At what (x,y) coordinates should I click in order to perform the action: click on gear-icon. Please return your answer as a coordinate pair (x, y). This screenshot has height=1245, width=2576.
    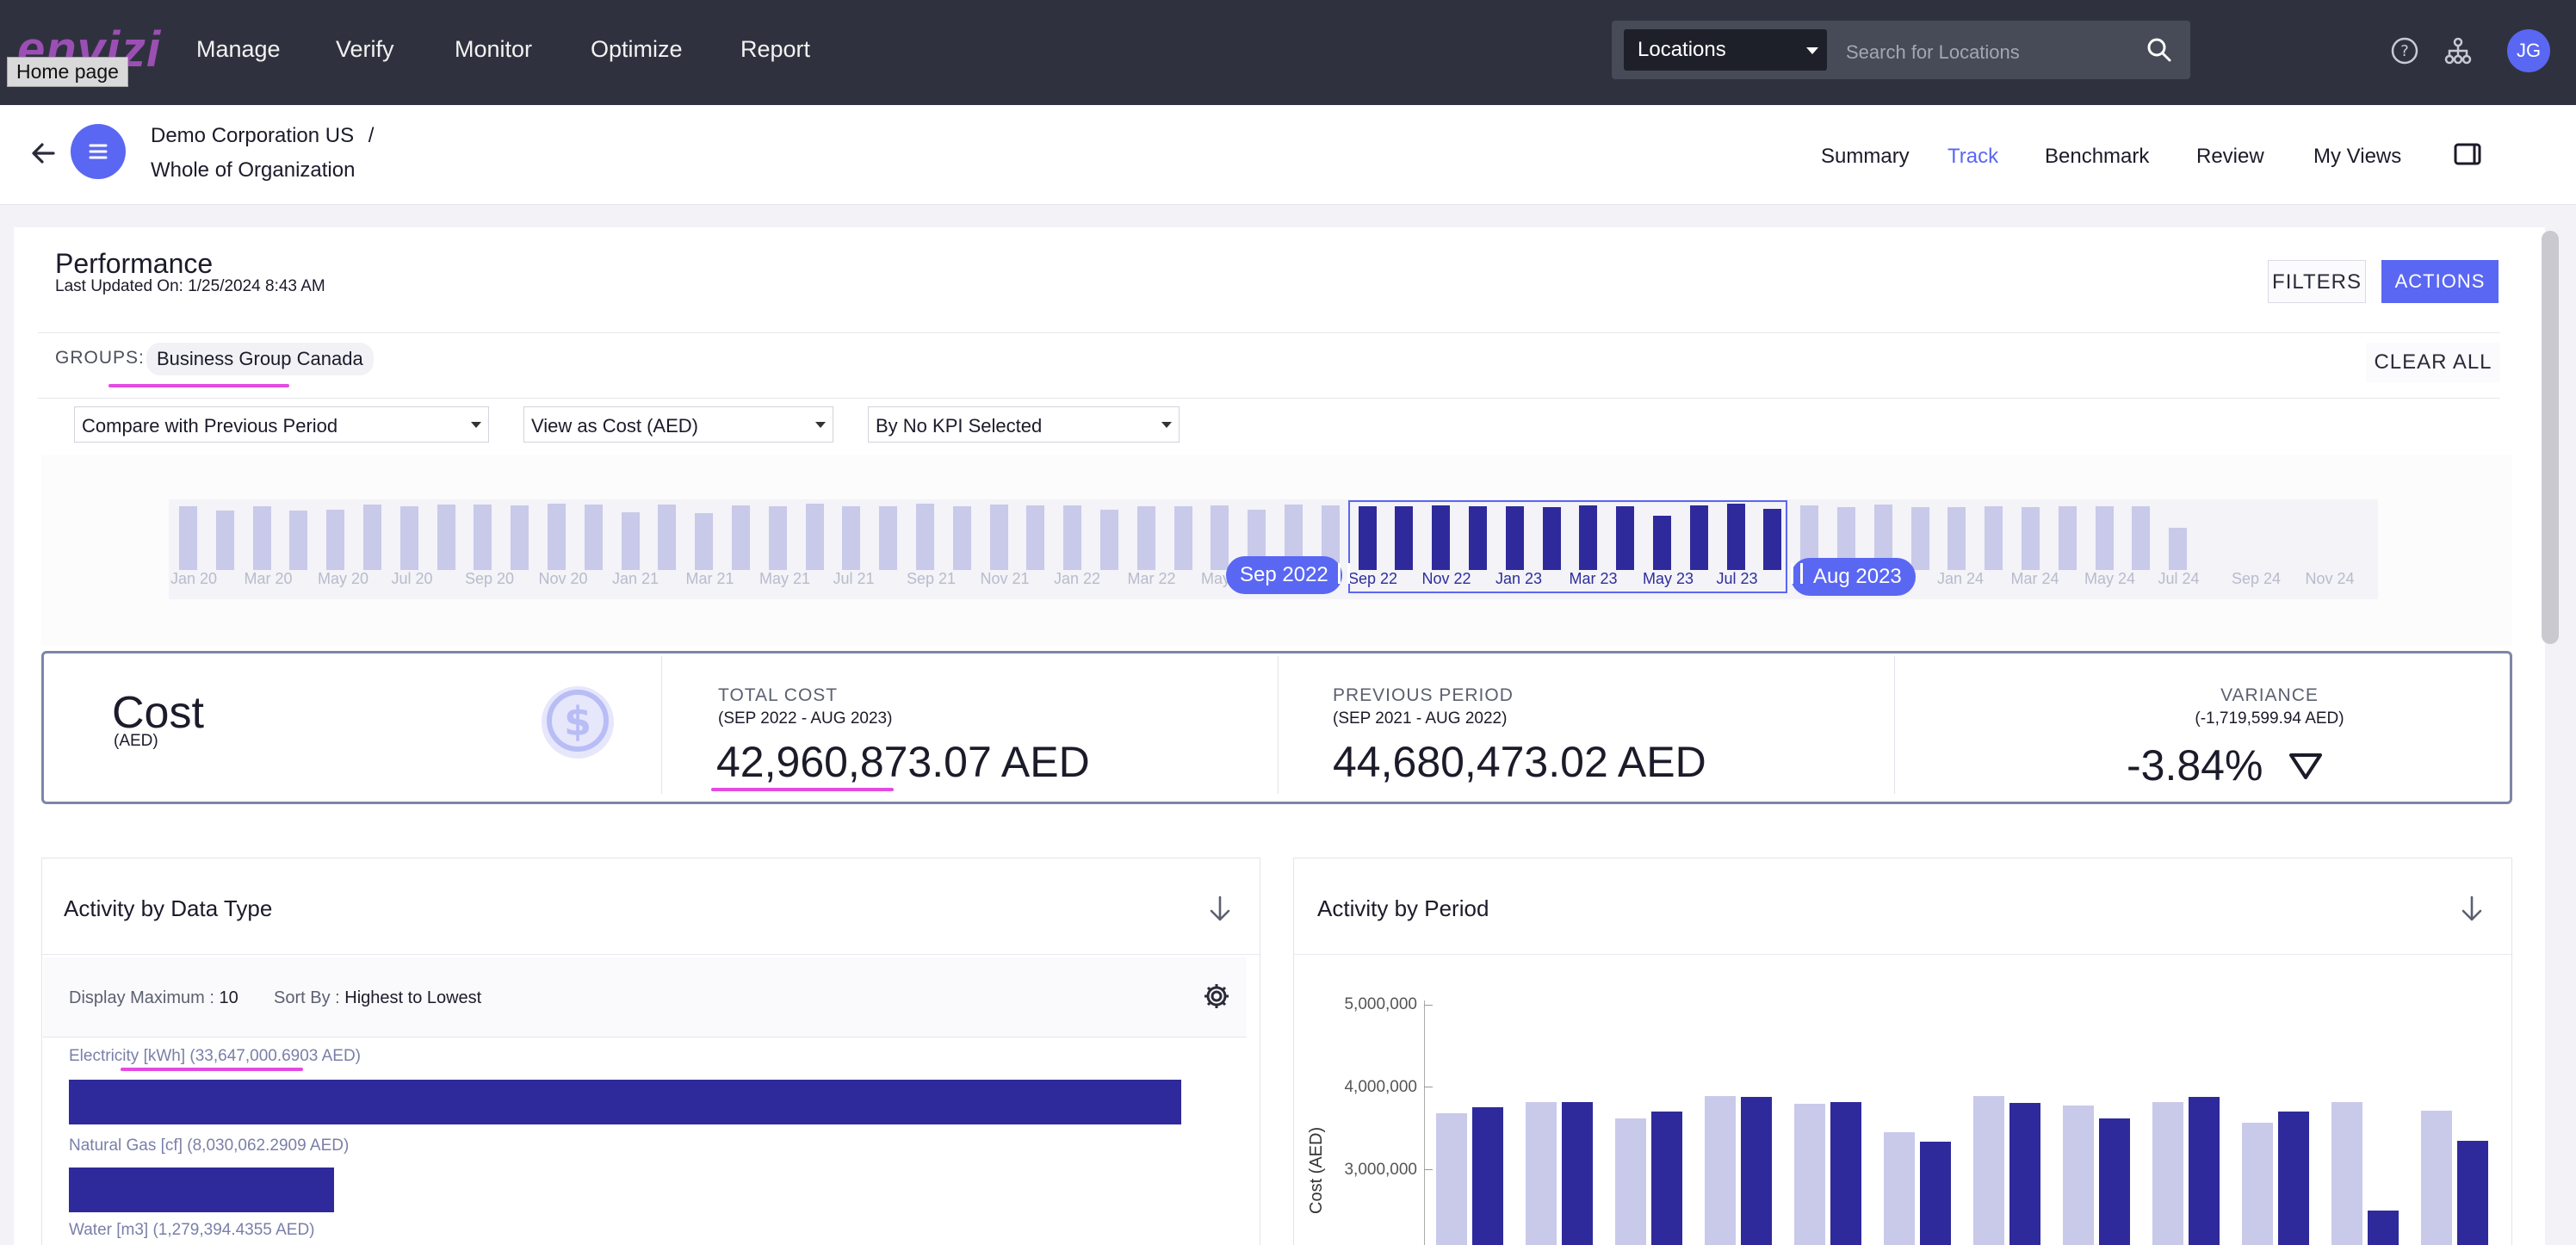
    Looking at the image, I should click on (1217, 997).